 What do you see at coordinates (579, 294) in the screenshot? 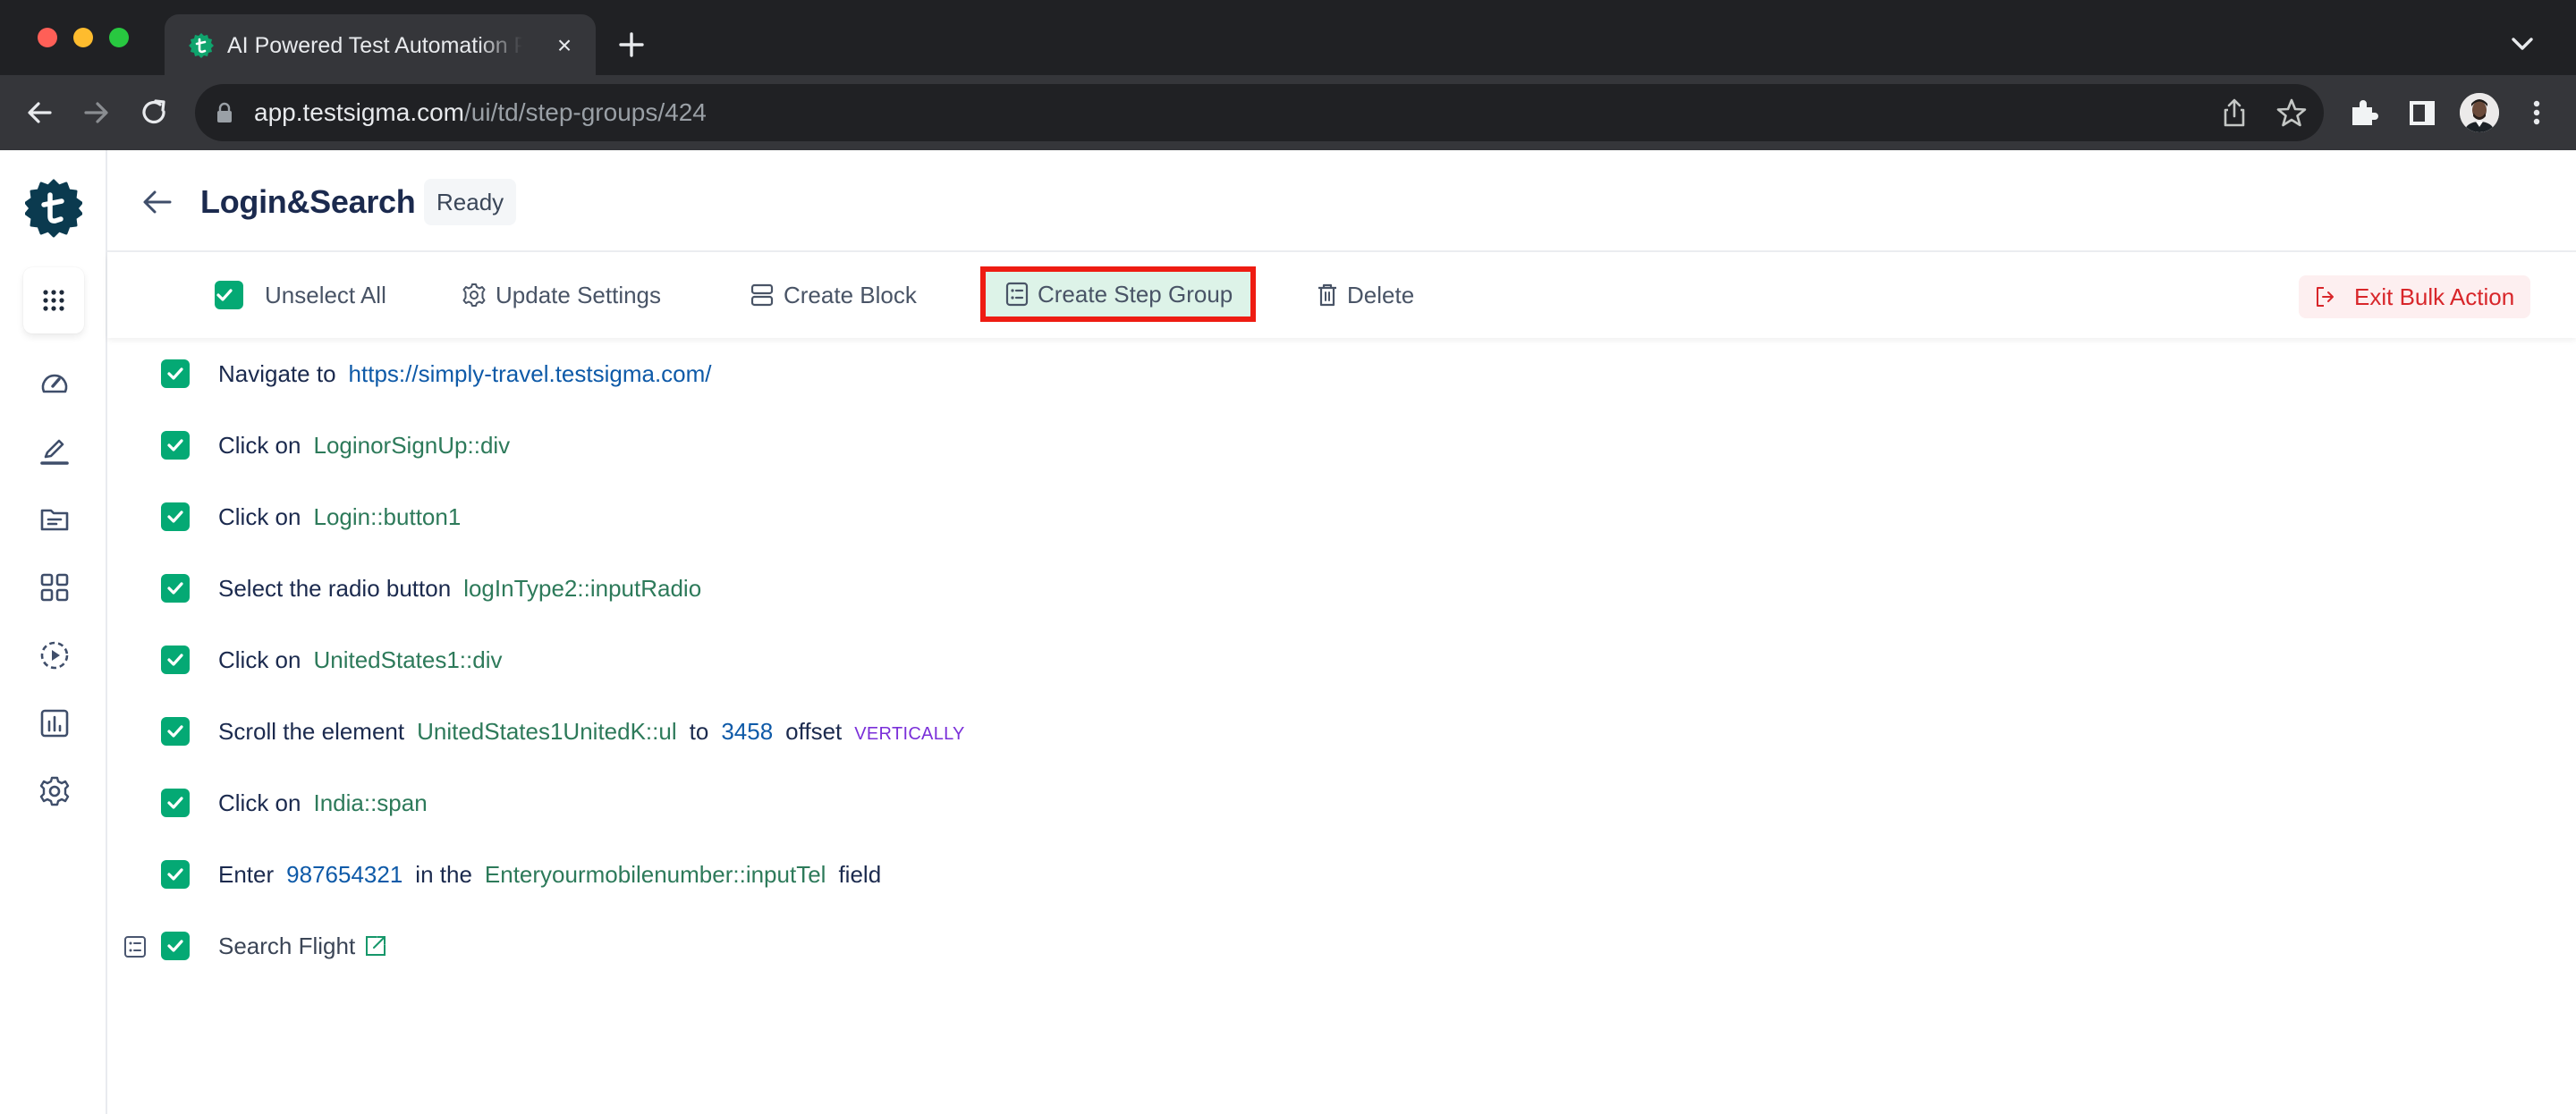
I see `update-settings-label: Update Settings` at bounding box center [579, 294].